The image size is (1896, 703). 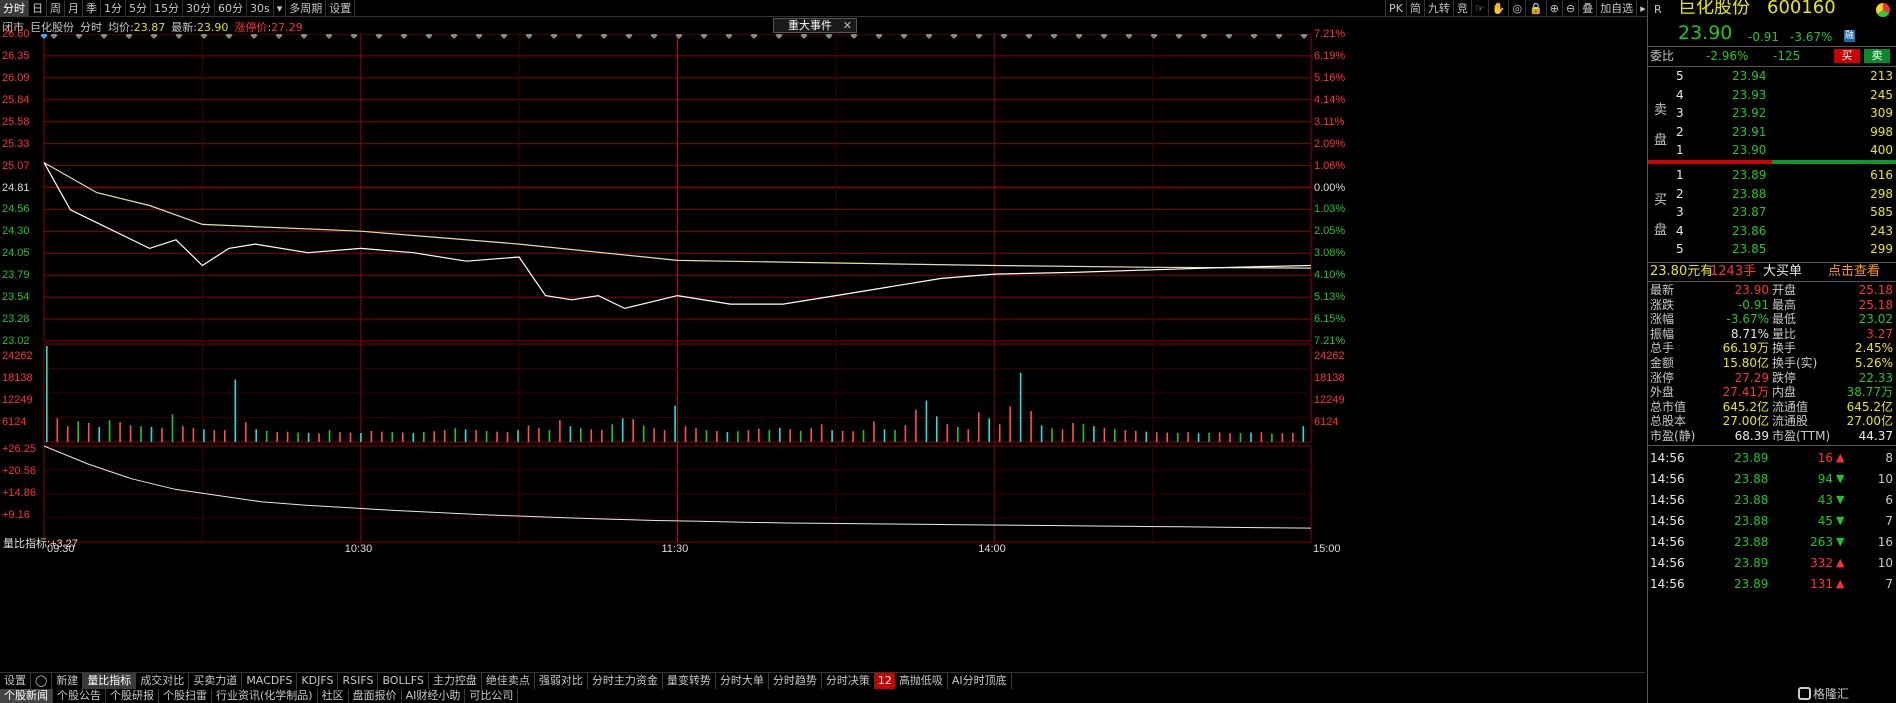 What do you see at coordinates (199, 8) in the screenshot?
I see `period-tab: 30分` at bounding box center [199, 8].